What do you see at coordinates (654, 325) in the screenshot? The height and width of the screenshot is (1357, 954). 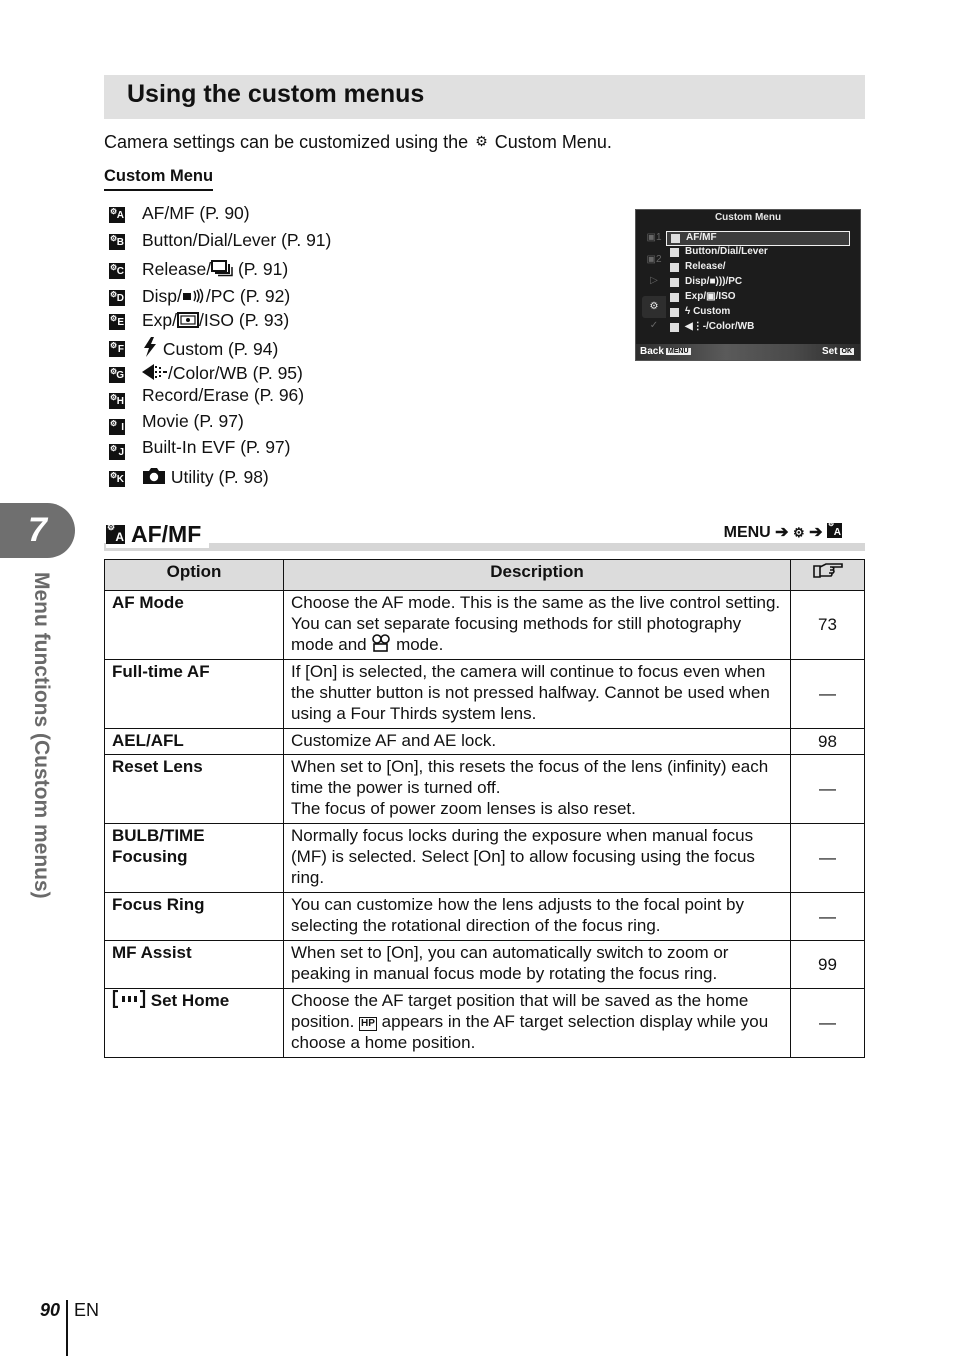 I see `setup-menu-icon: ✓` at bounding box center [654, 325].